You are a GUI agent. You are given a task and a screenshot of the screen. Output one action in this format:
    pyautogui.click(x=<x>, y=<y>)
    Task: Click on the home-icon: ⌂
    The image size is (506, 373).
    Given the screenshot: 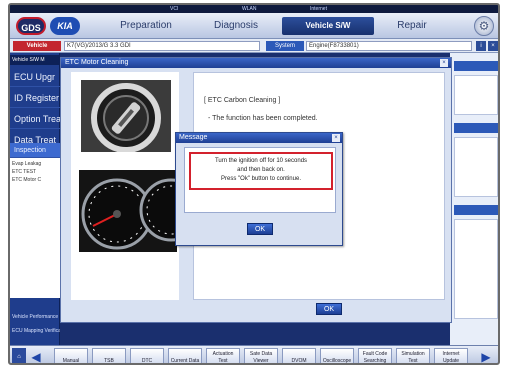 What is the action you would take?
    pyautogui.click(x=19, y=357)
    